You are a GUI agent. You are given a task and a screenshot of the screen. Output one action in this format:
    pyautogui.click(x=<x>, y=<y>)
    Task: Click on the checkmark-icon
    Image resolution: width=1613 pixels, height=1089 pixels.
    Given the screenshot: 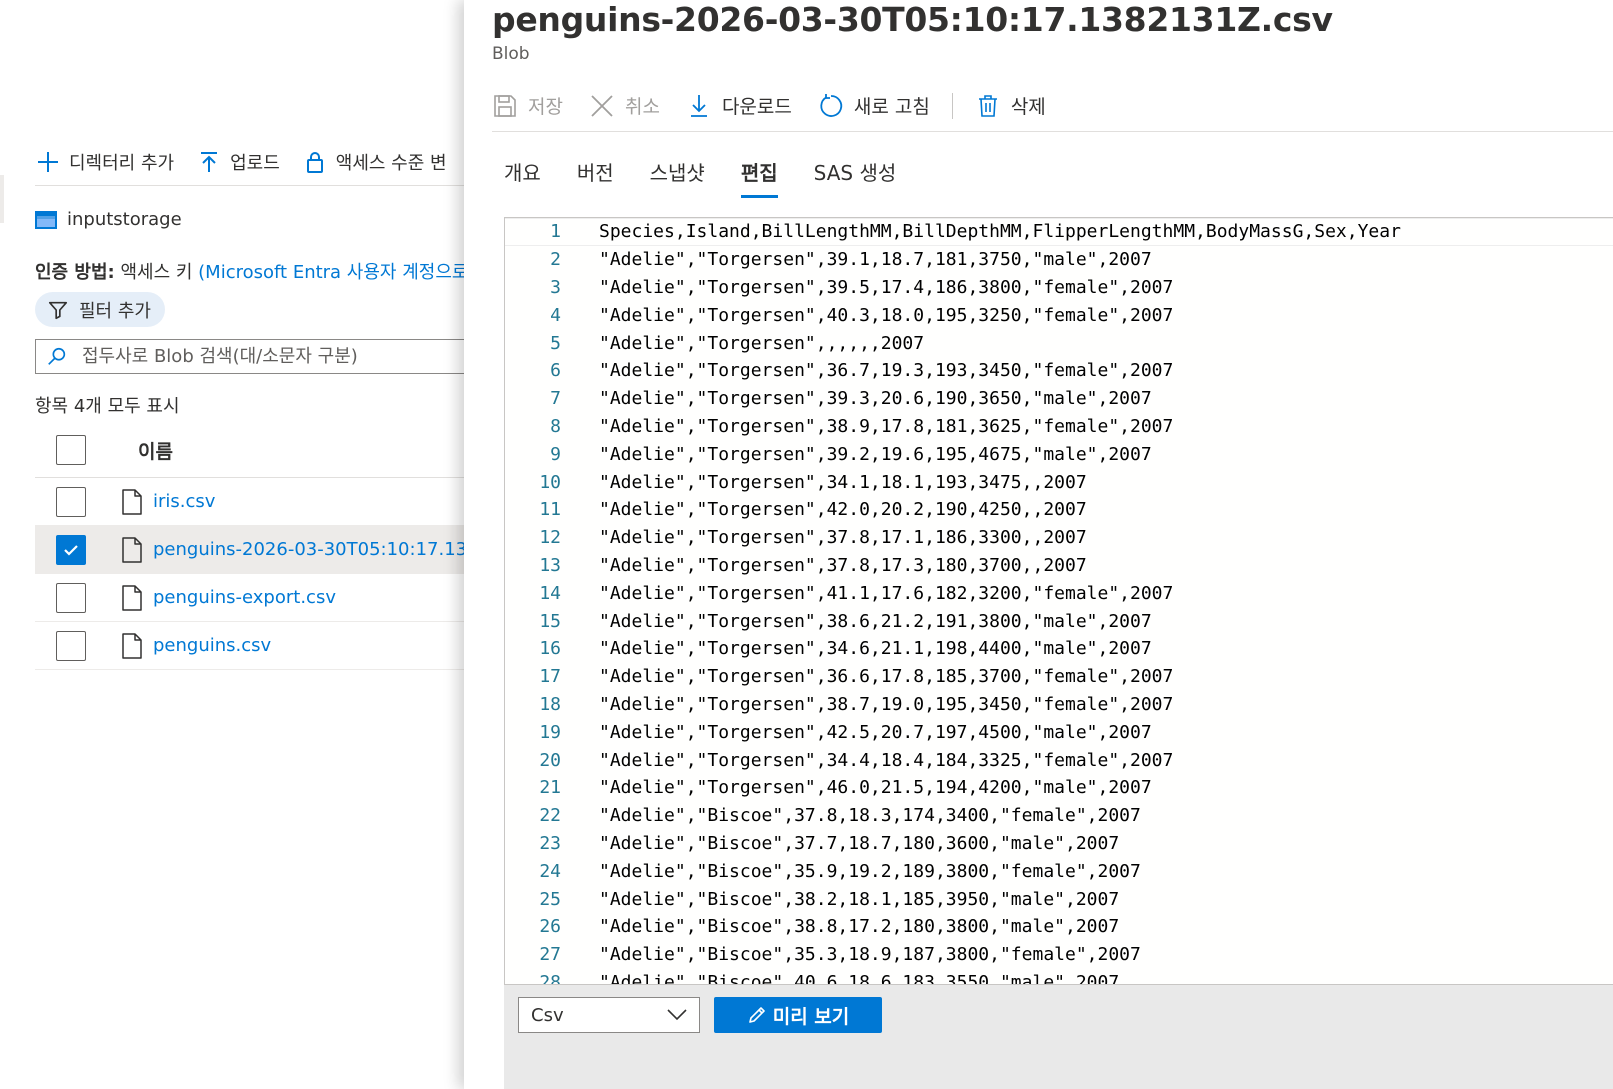 What is the action you would take?
    pyautogui.click(x=71, y=550)
    